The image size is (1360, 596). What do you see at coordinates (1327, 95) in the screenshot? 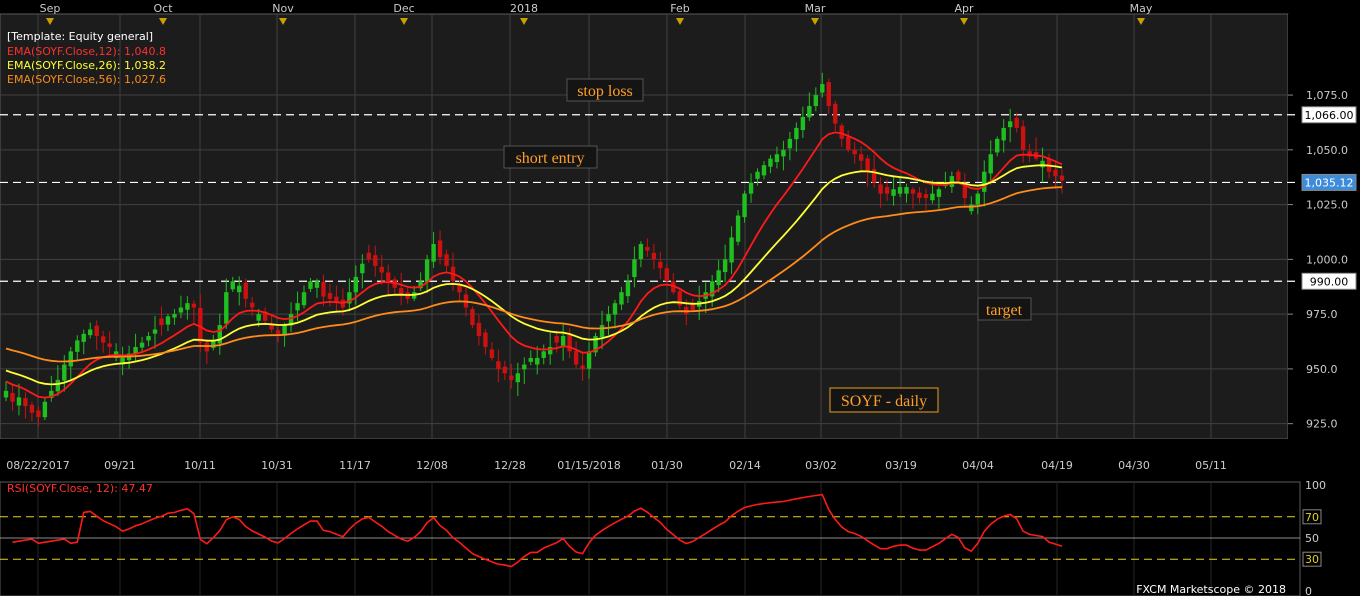
I see `y-tick-label: 1,075.0` at bounding box center [1327, 95].